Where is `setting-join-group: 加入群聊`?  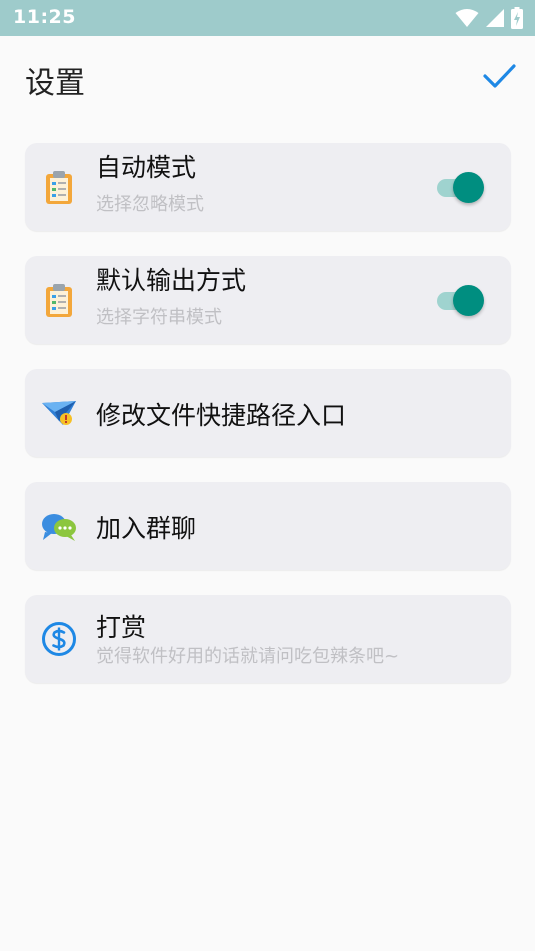
setting-join-group: 加入群聊 is located at coordinates (268, 526).